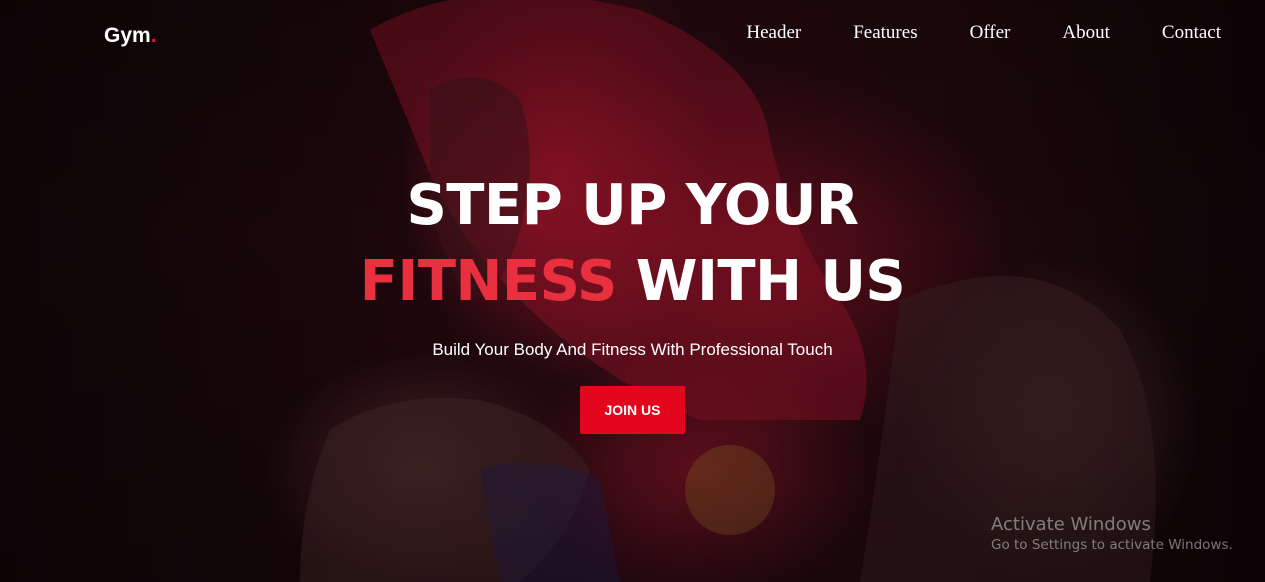 The width and height of the screenshot is (1265, 582). Describe the element at coordinates (885, 33) in the screenshot. I see `nav-link-features: Features` at that location.